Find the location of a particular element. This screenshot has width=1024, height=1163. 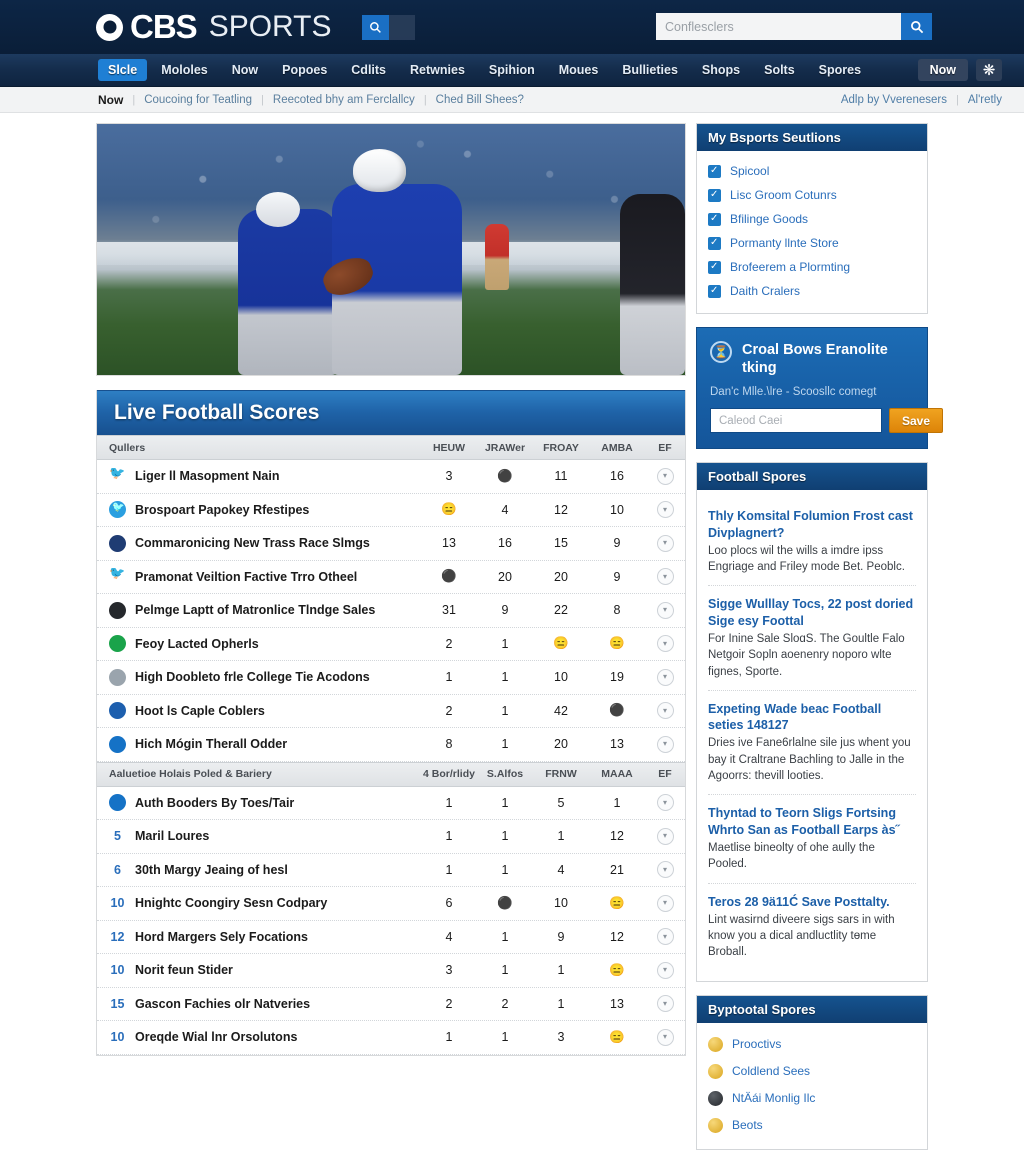

save-button: Save is located at coordinates (916, 421).